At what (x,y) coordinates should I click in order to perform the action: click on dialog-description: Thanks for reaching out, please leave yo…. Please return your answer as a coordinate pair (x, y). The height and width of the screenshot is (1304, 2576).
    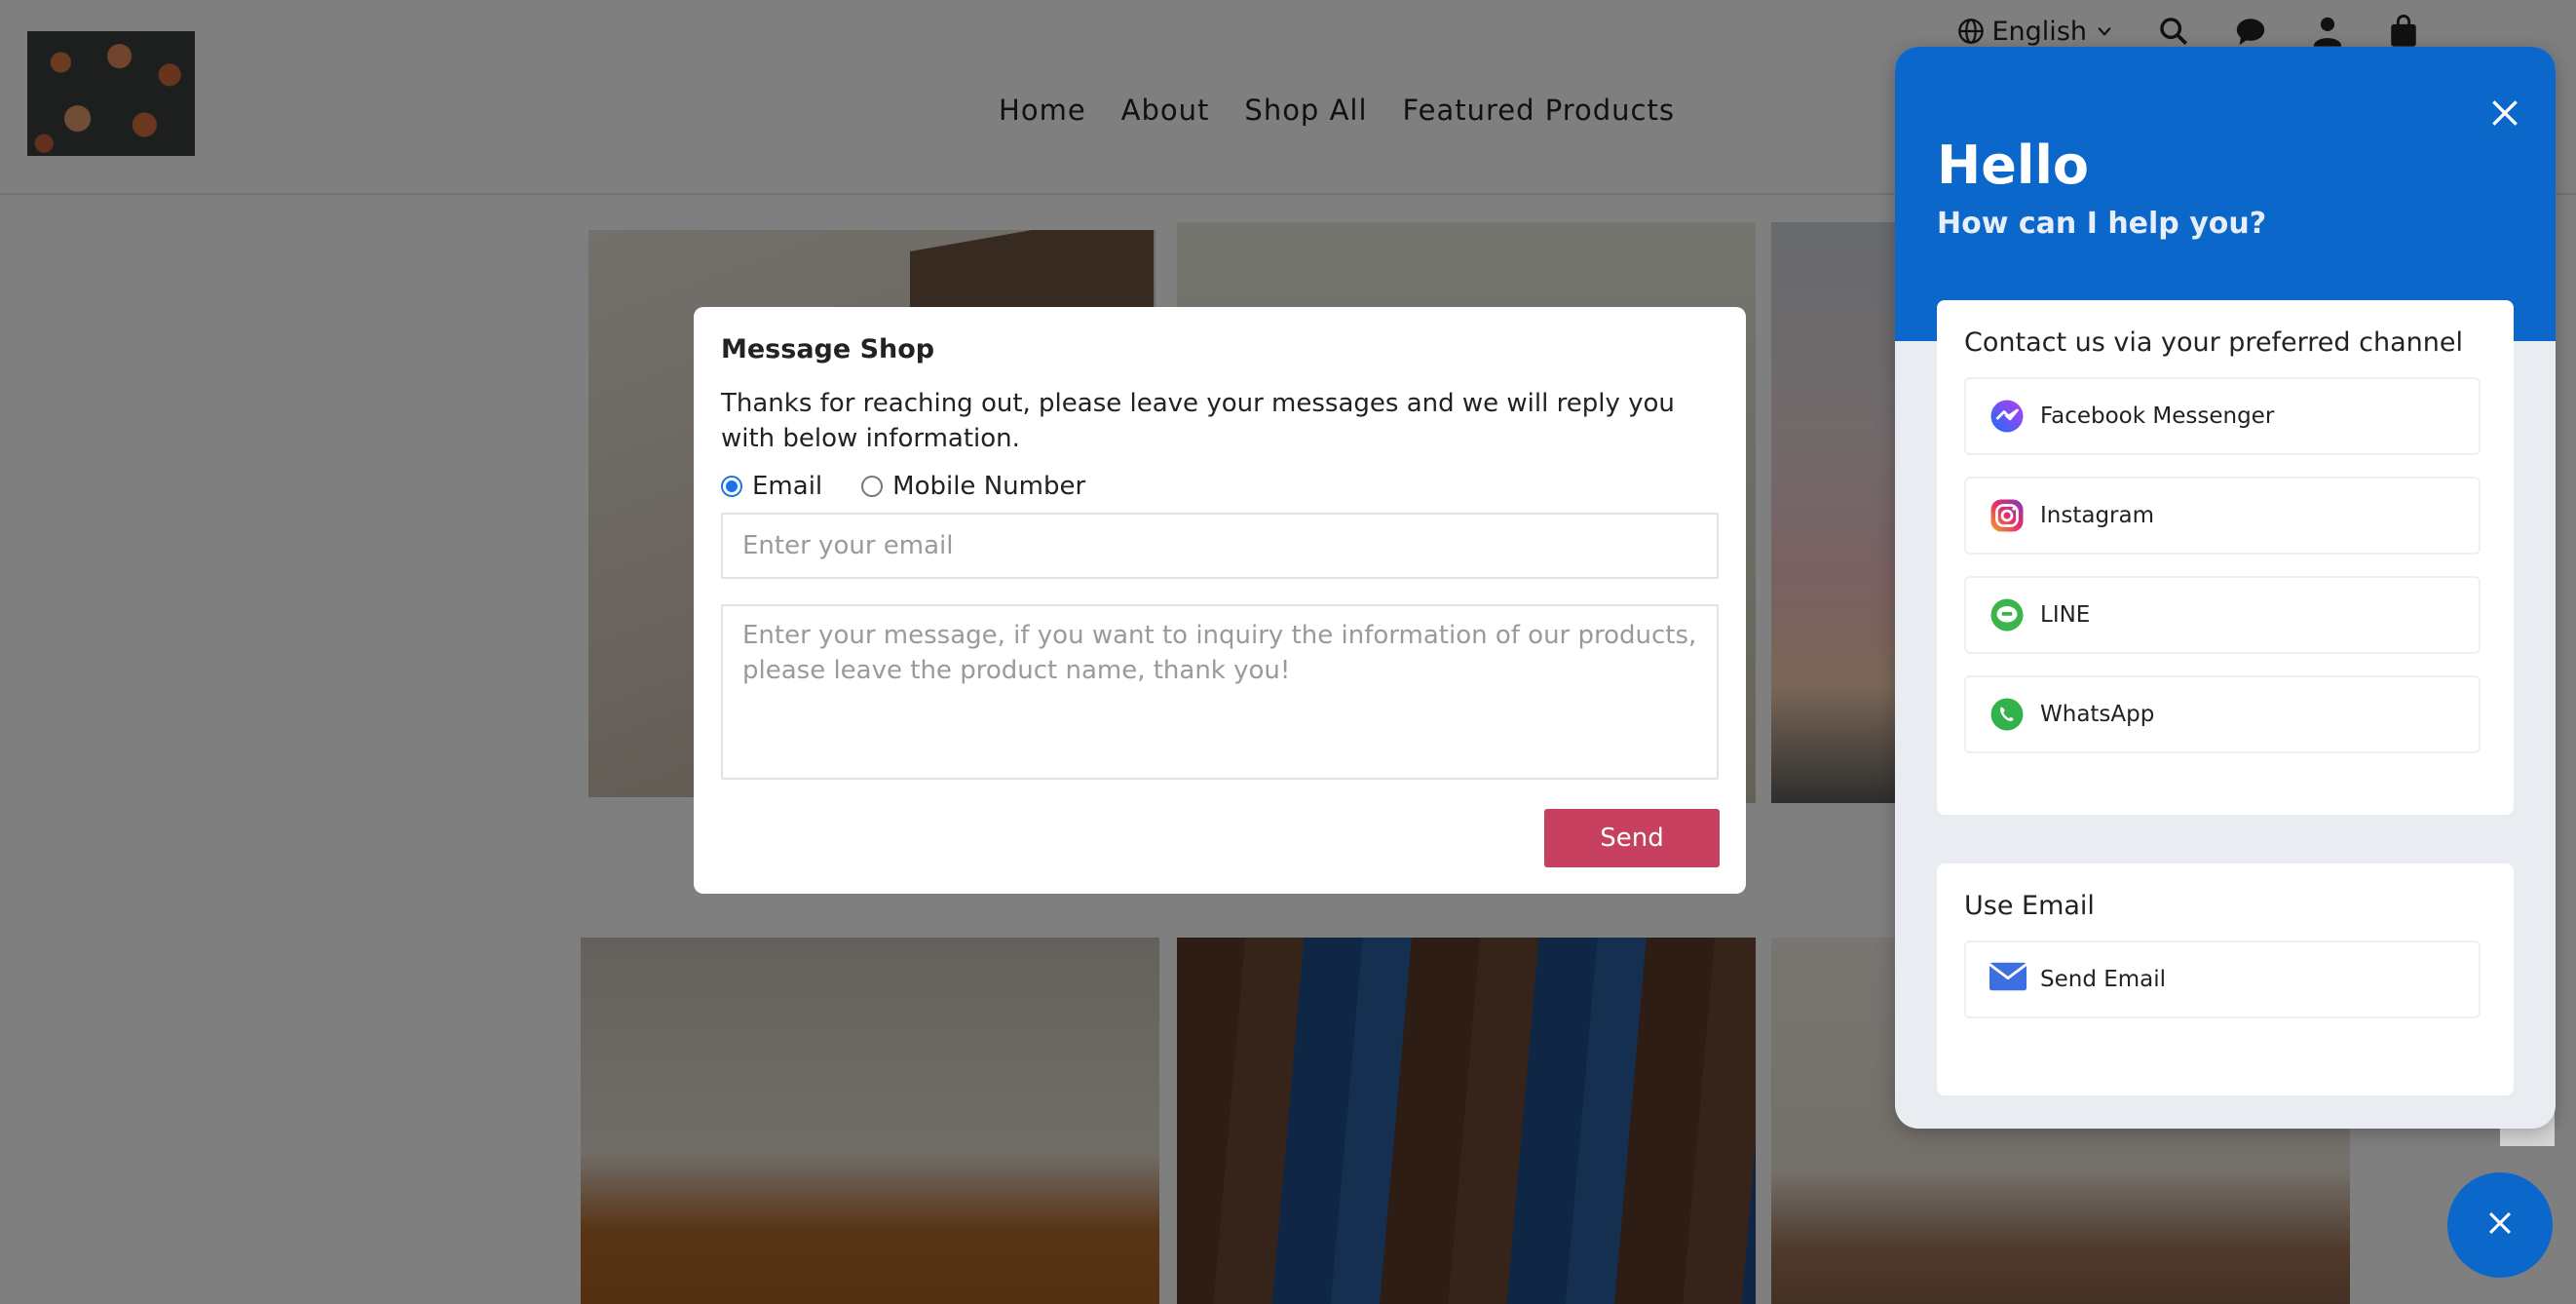
    Looking at the image, I should click on (1198, 421).